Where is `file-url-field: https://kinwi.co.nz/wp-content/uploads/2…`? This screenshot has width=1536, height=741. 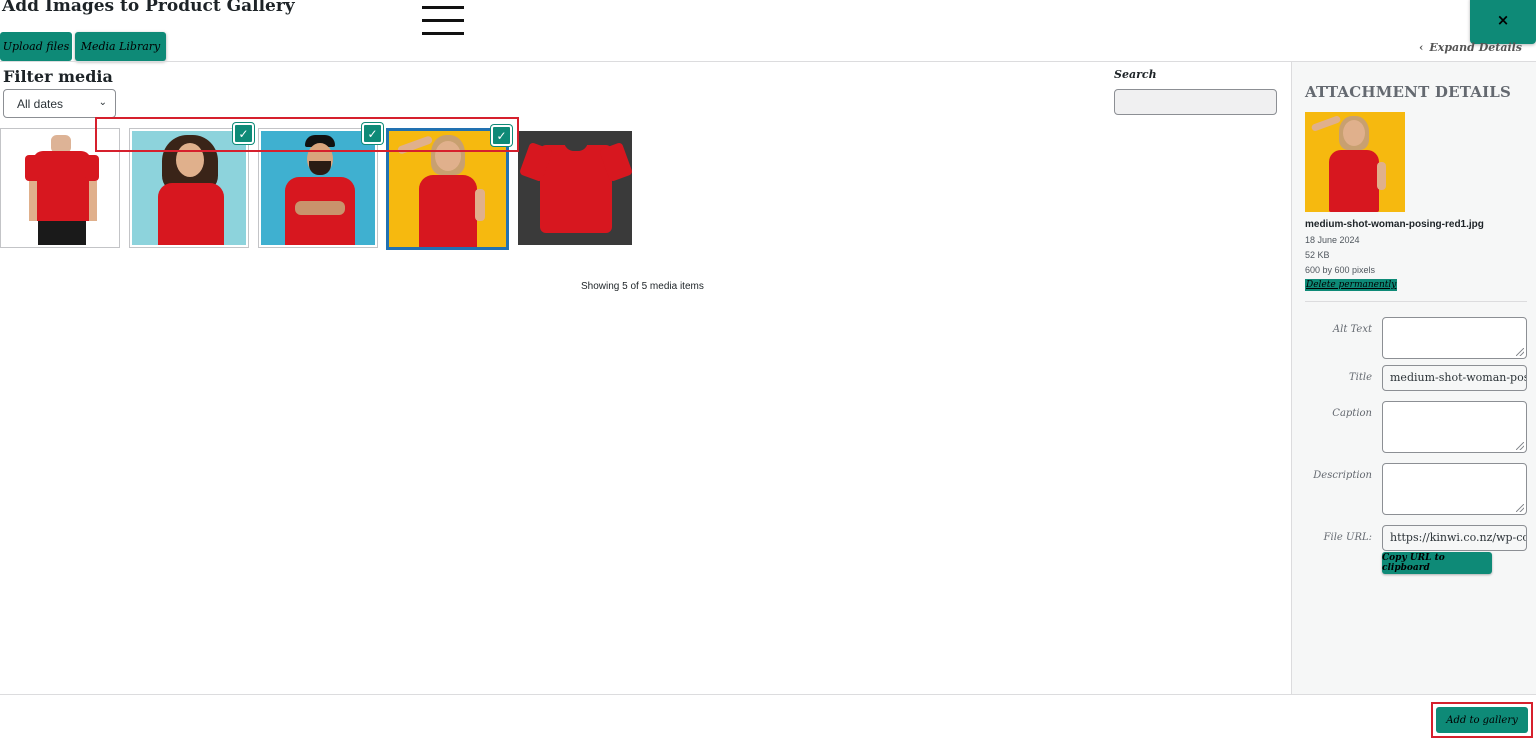
file-url-field: https://kinwi.co.nz/wp-content/uploads/2… is located at coordinates (1454, 538).